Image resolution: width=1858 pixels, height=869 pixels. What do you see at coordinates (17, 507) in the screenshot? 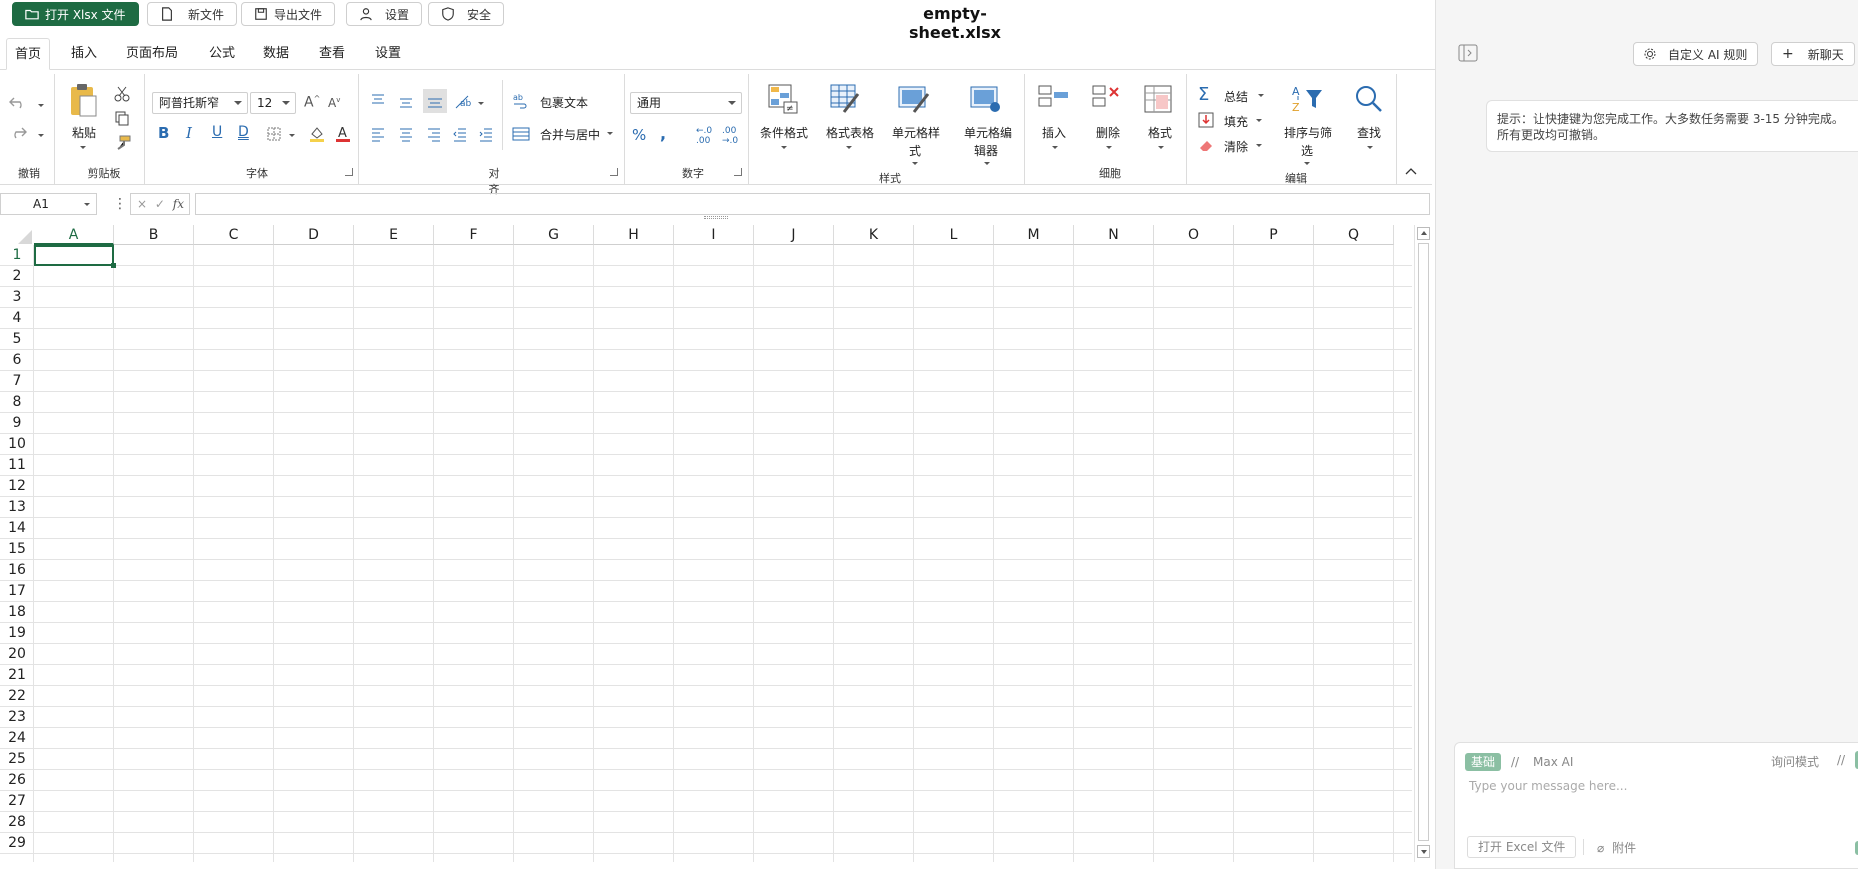
I see `row-header: 13` at bounding box center [17, 507].